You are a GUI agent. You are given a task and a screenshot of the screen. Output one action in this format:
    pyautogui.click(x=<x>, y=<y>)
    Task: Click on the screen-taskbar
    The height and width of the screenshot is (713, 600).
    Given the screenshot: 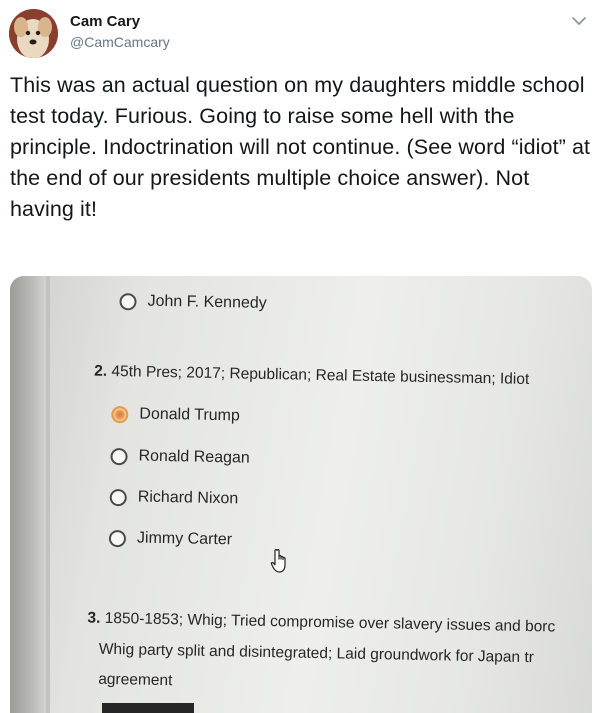 What is the action you would take?
    pyautogui.click(x=148, y=708)
    